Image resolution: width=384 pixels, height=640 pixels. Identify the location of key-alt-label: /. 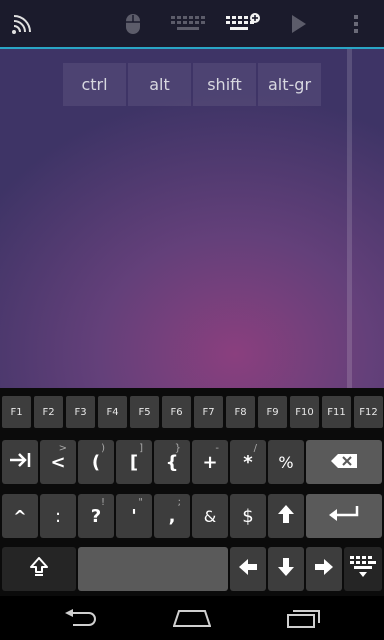
(255, 448).